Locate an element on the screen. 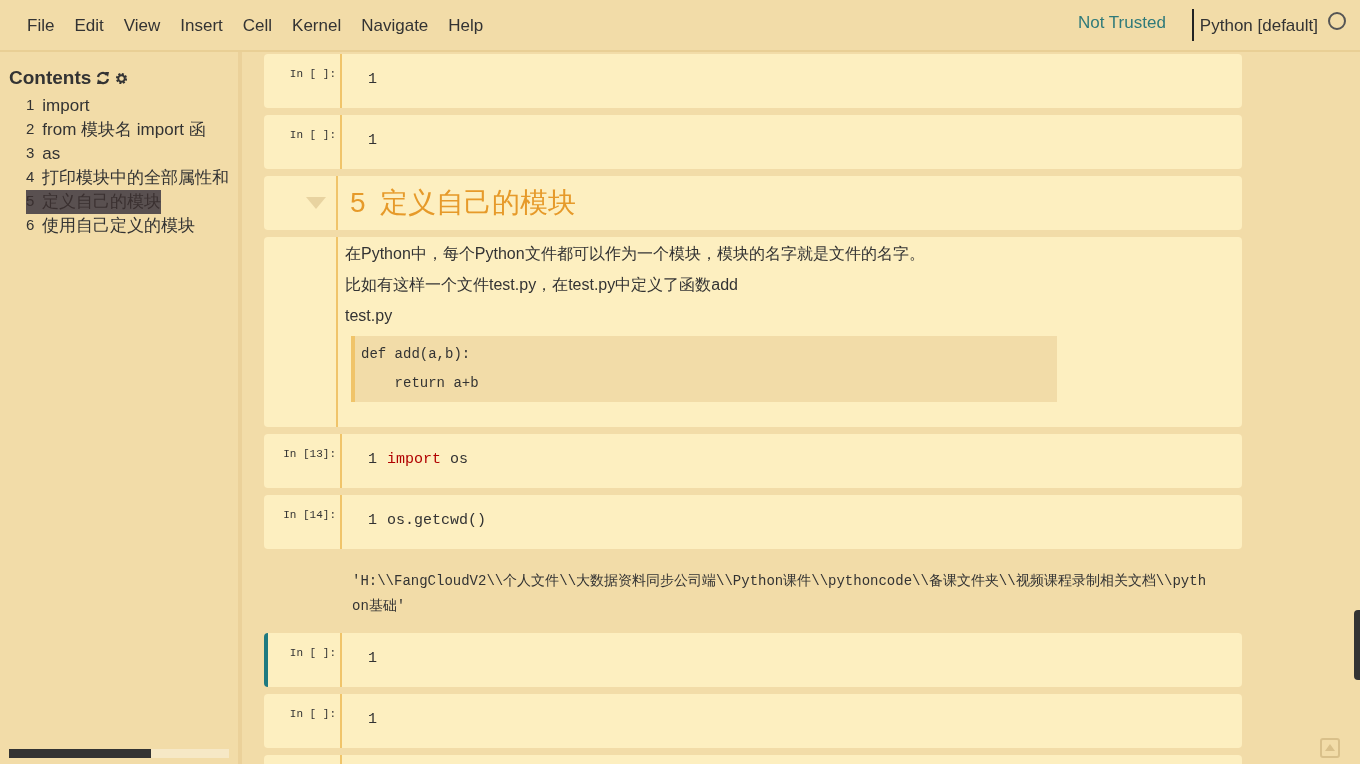 This screenshot has height=764, width=1360. paragraph: test.py is located at coordinates (369, 316).